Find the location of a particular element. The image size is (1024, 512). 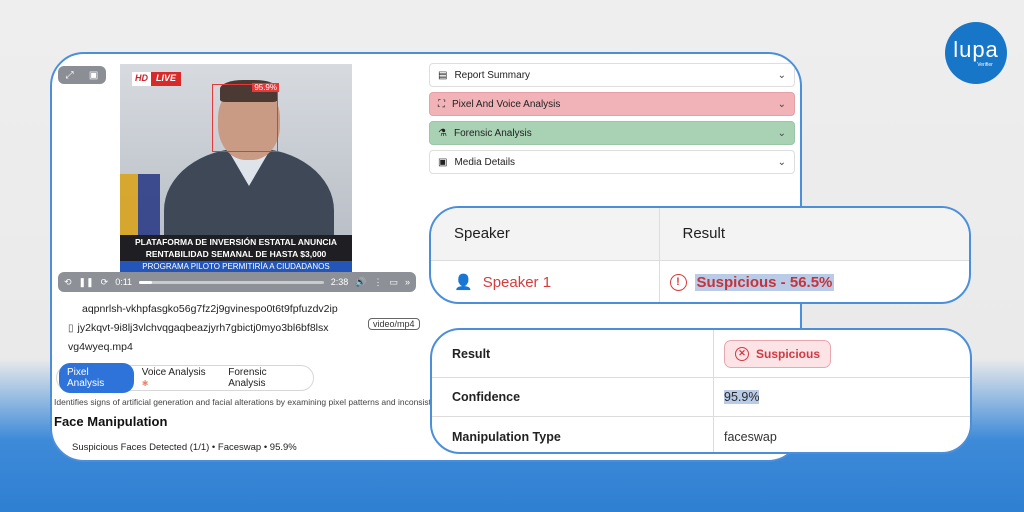

current-time: 0:11 is located at coordinates (124, 282).